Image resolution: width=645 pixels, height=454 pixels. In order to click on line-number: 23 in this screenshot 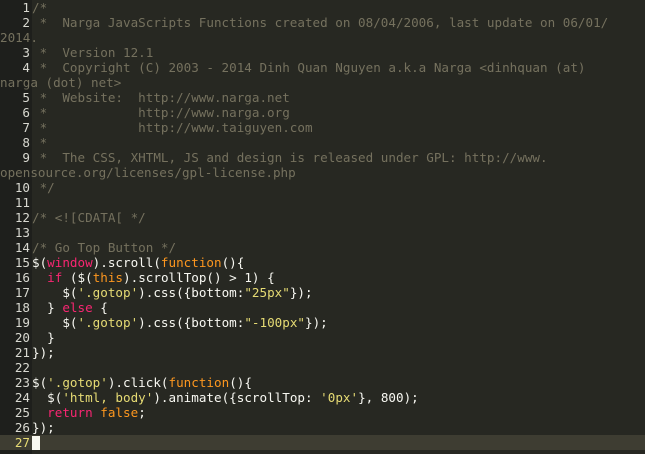, I will do `click(16, 382)`.